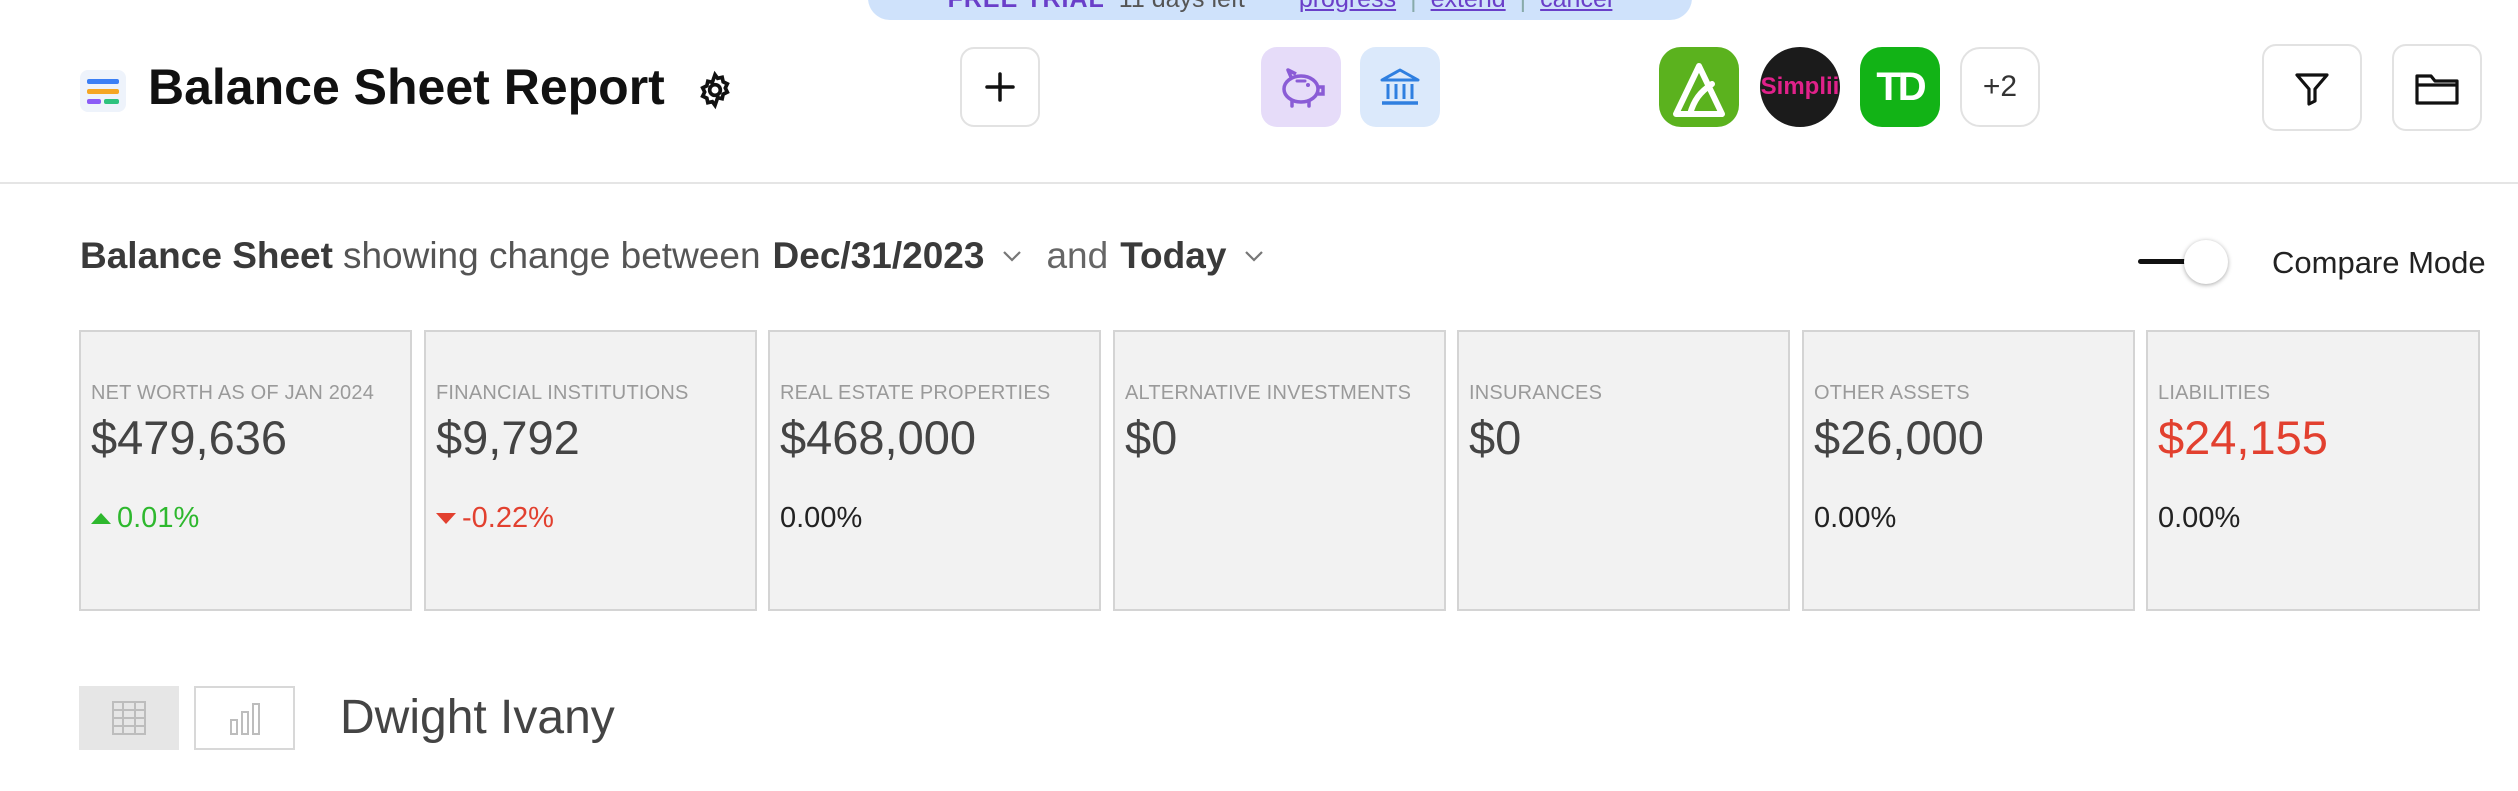  What do you see at coordinates (915, 393) in the screenshot?
I see `card-label: REAL ESTATE PROPERTIES` at bounding box center [915, 393].